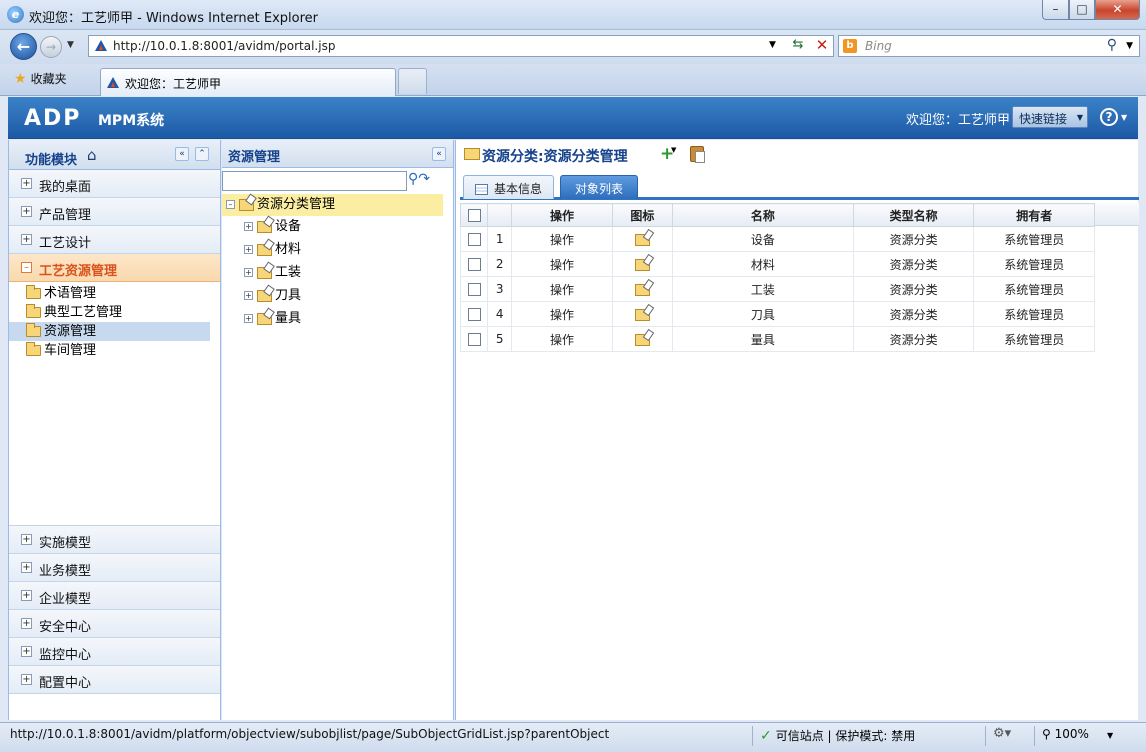  Describe the element at coordinates (762, 215) in the screenshot. I see `column-header-name: 名称` at that location.